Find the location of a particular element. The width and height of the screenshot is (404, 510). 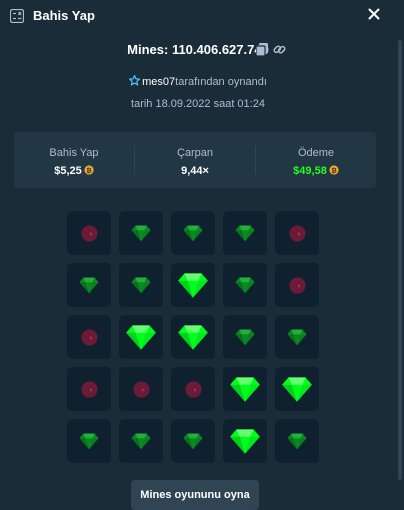

close-icon is located at coordinates (374, 14).